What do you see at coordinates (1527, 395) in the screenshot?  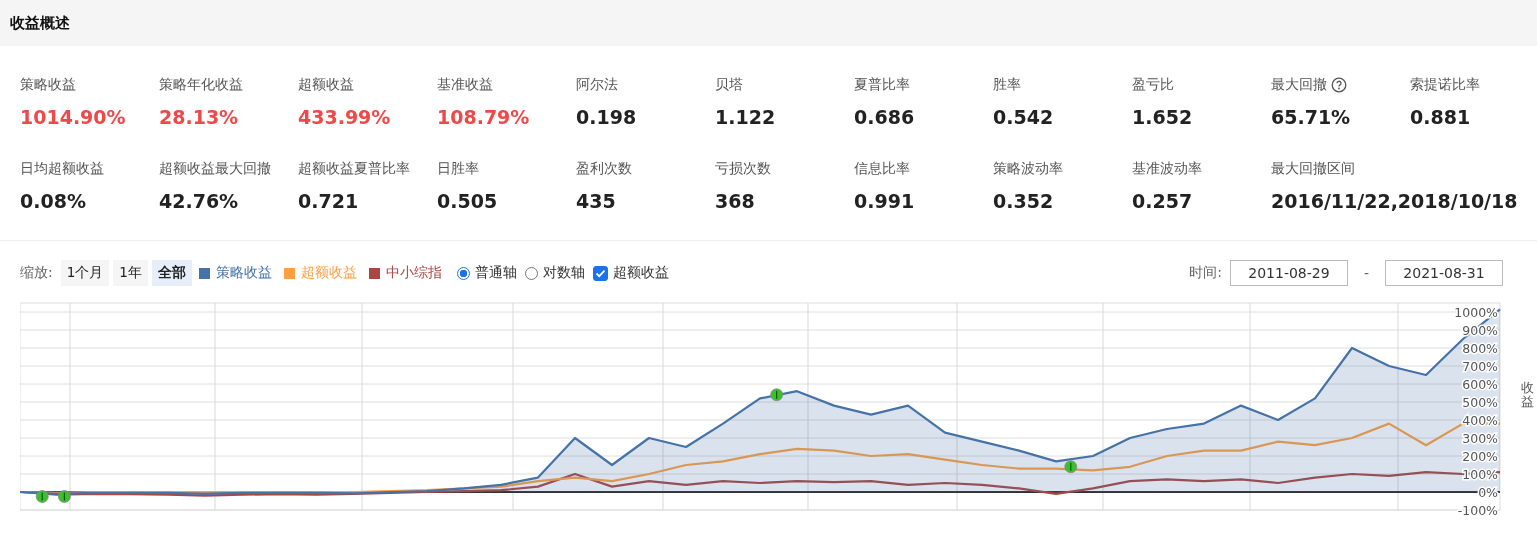 I see `axis-title: 收益` at bounding box center [1527, 395].